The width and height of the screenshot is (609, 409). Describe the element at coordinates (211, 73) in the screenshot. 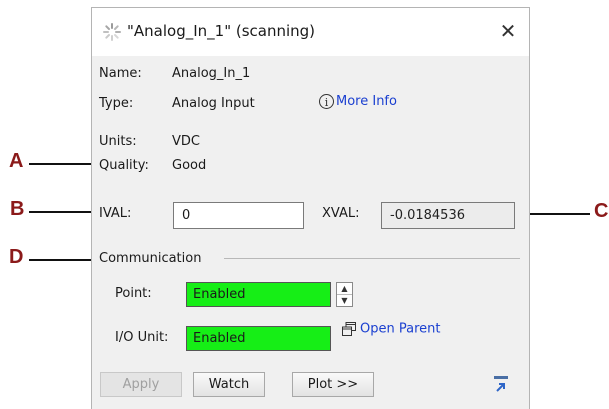

I see `name-value: Analog_In_1` at that location.